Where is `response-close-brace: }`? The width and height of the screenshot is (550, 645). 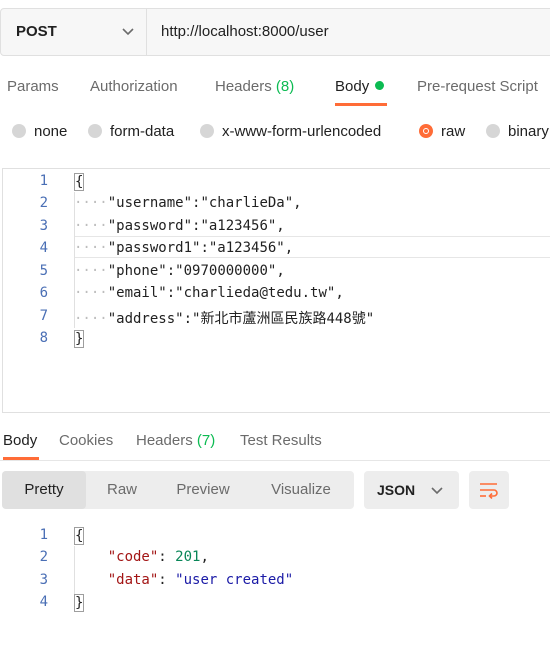
response-close-brace: } is located at coordinates (79, 603).